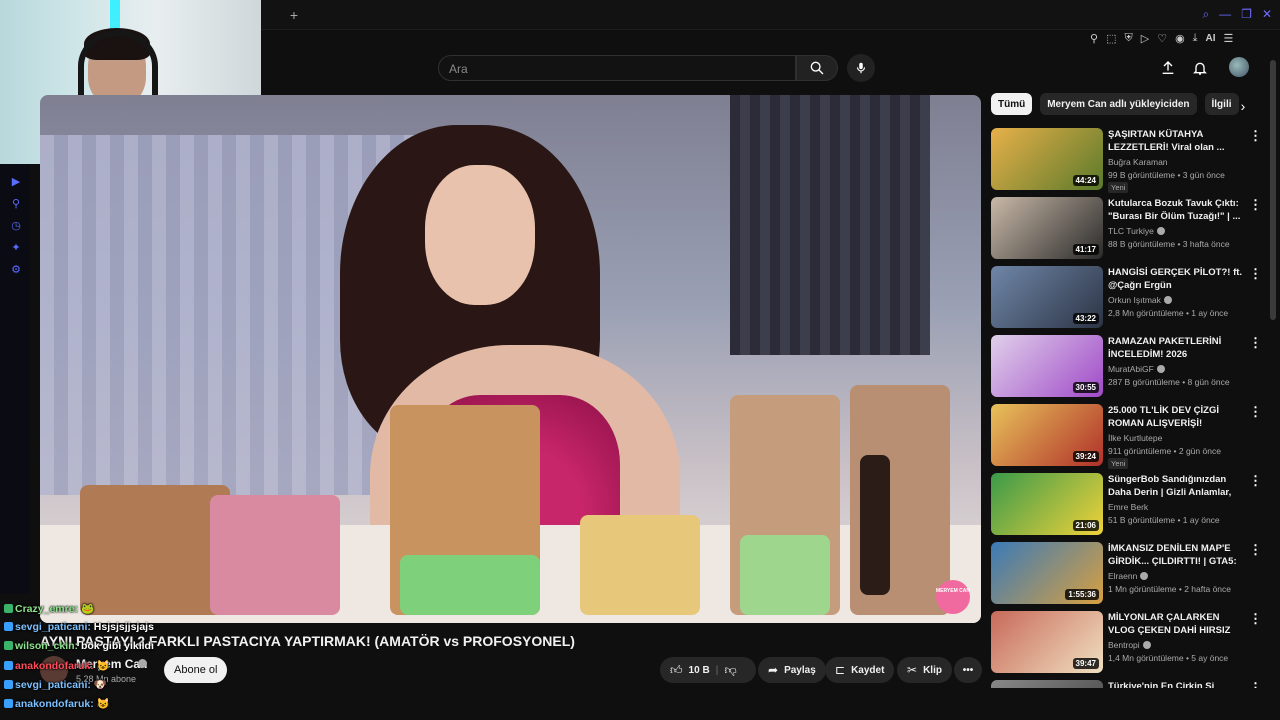 This screenshot has width=1280, height=720. I want to click on recommendation-channel: MuratAbiGF, so click(1136, 369).